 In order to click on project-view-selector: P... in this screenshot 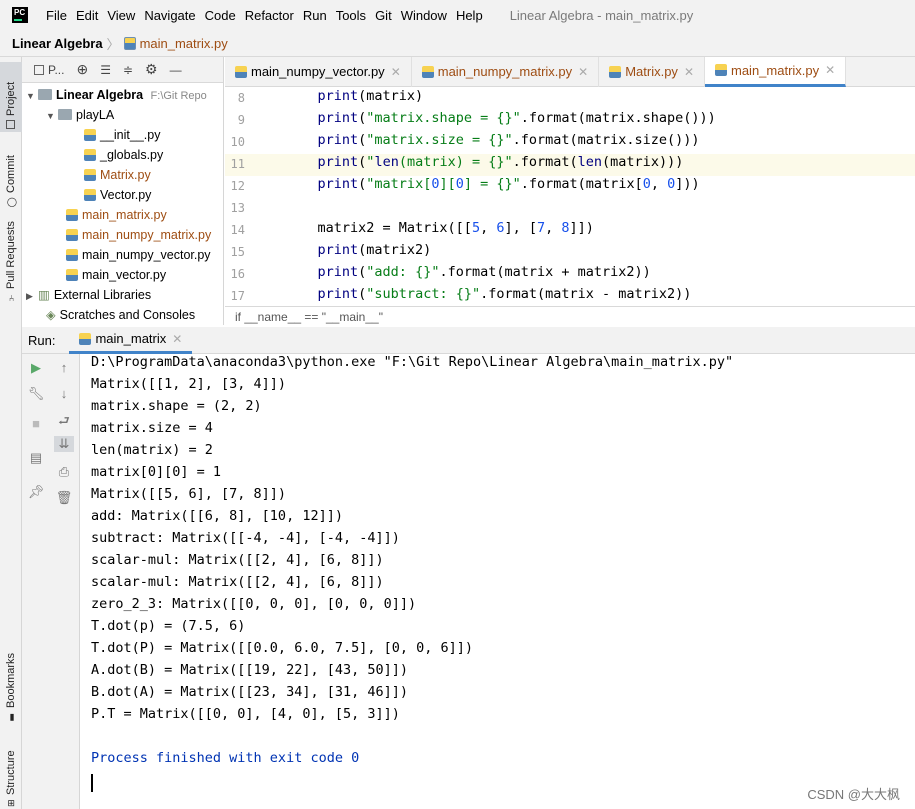, I will do `click(49, 70)`.